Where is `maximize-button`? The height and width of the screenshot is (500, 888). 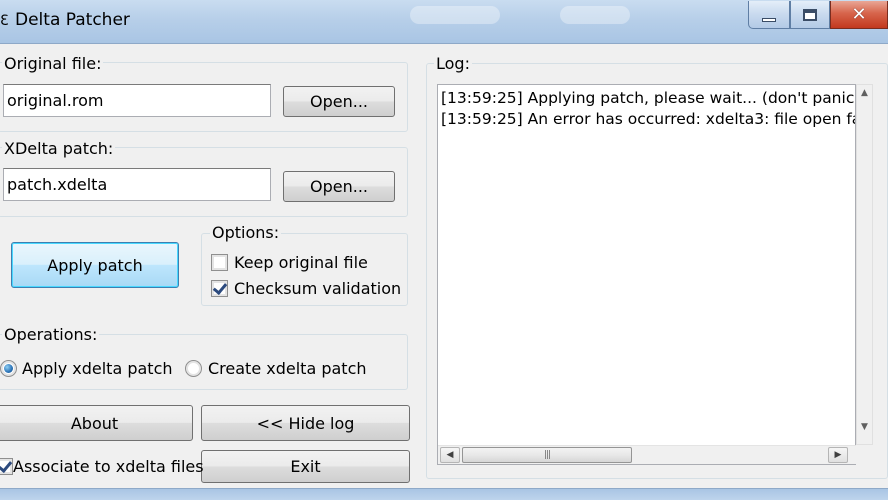
maximize-button is located at coordinates (810, 15).